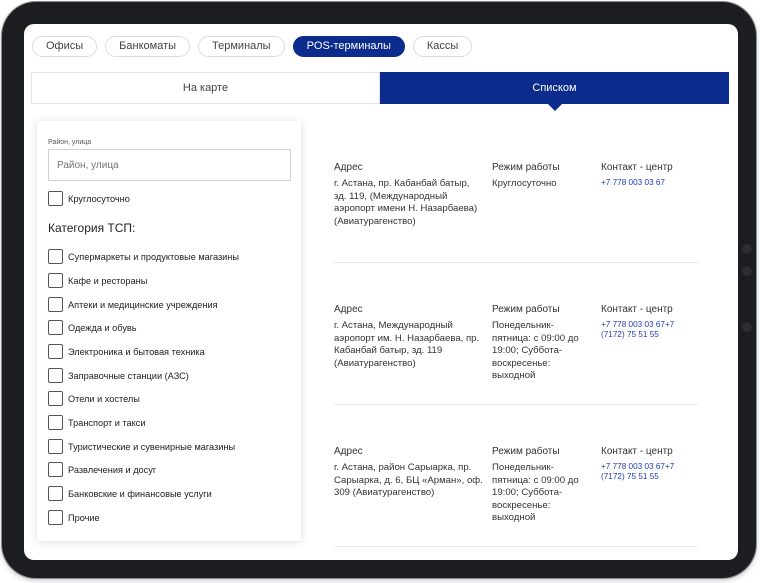 This screenshot has height=583, width=760. What do you see at coordinates (524, 183) in the screenshot?
I see `hours-value: Круглосуточно` at bounding box center [524, 183].